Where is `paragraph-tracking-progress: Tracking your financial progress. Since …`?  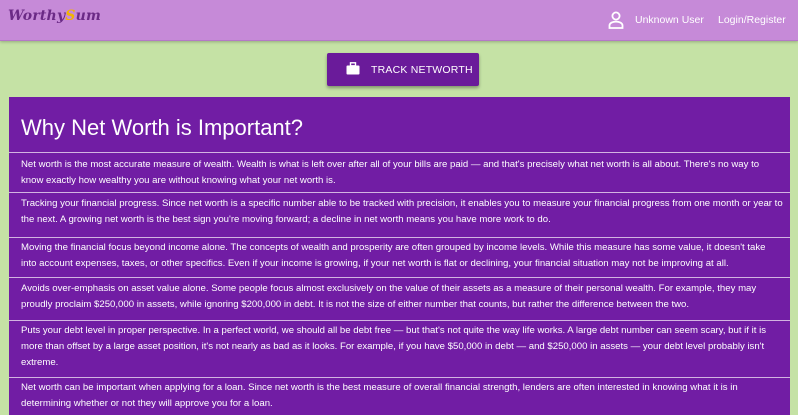
paragraph-tracking-progress: Tracking your financial progress. Since … is located at coordinates (402, 211).